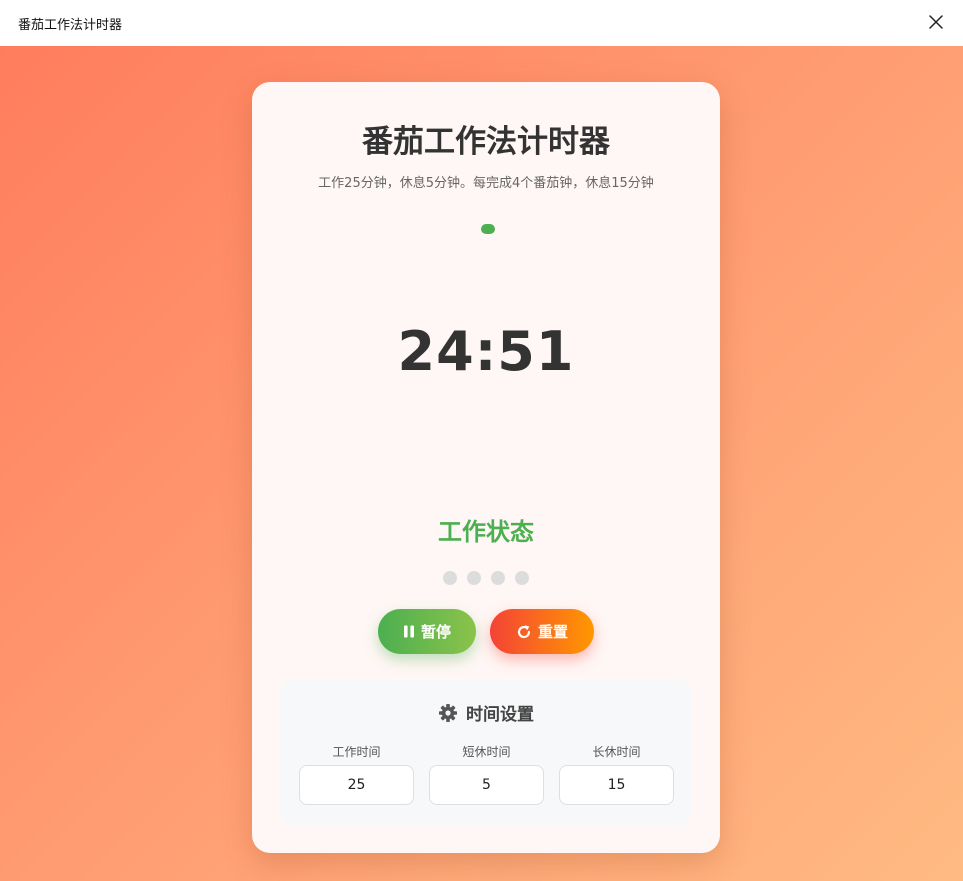 The image size is (963, 881). I want to click on title-bar: 番茄工作法计时器, so click(481, 23).